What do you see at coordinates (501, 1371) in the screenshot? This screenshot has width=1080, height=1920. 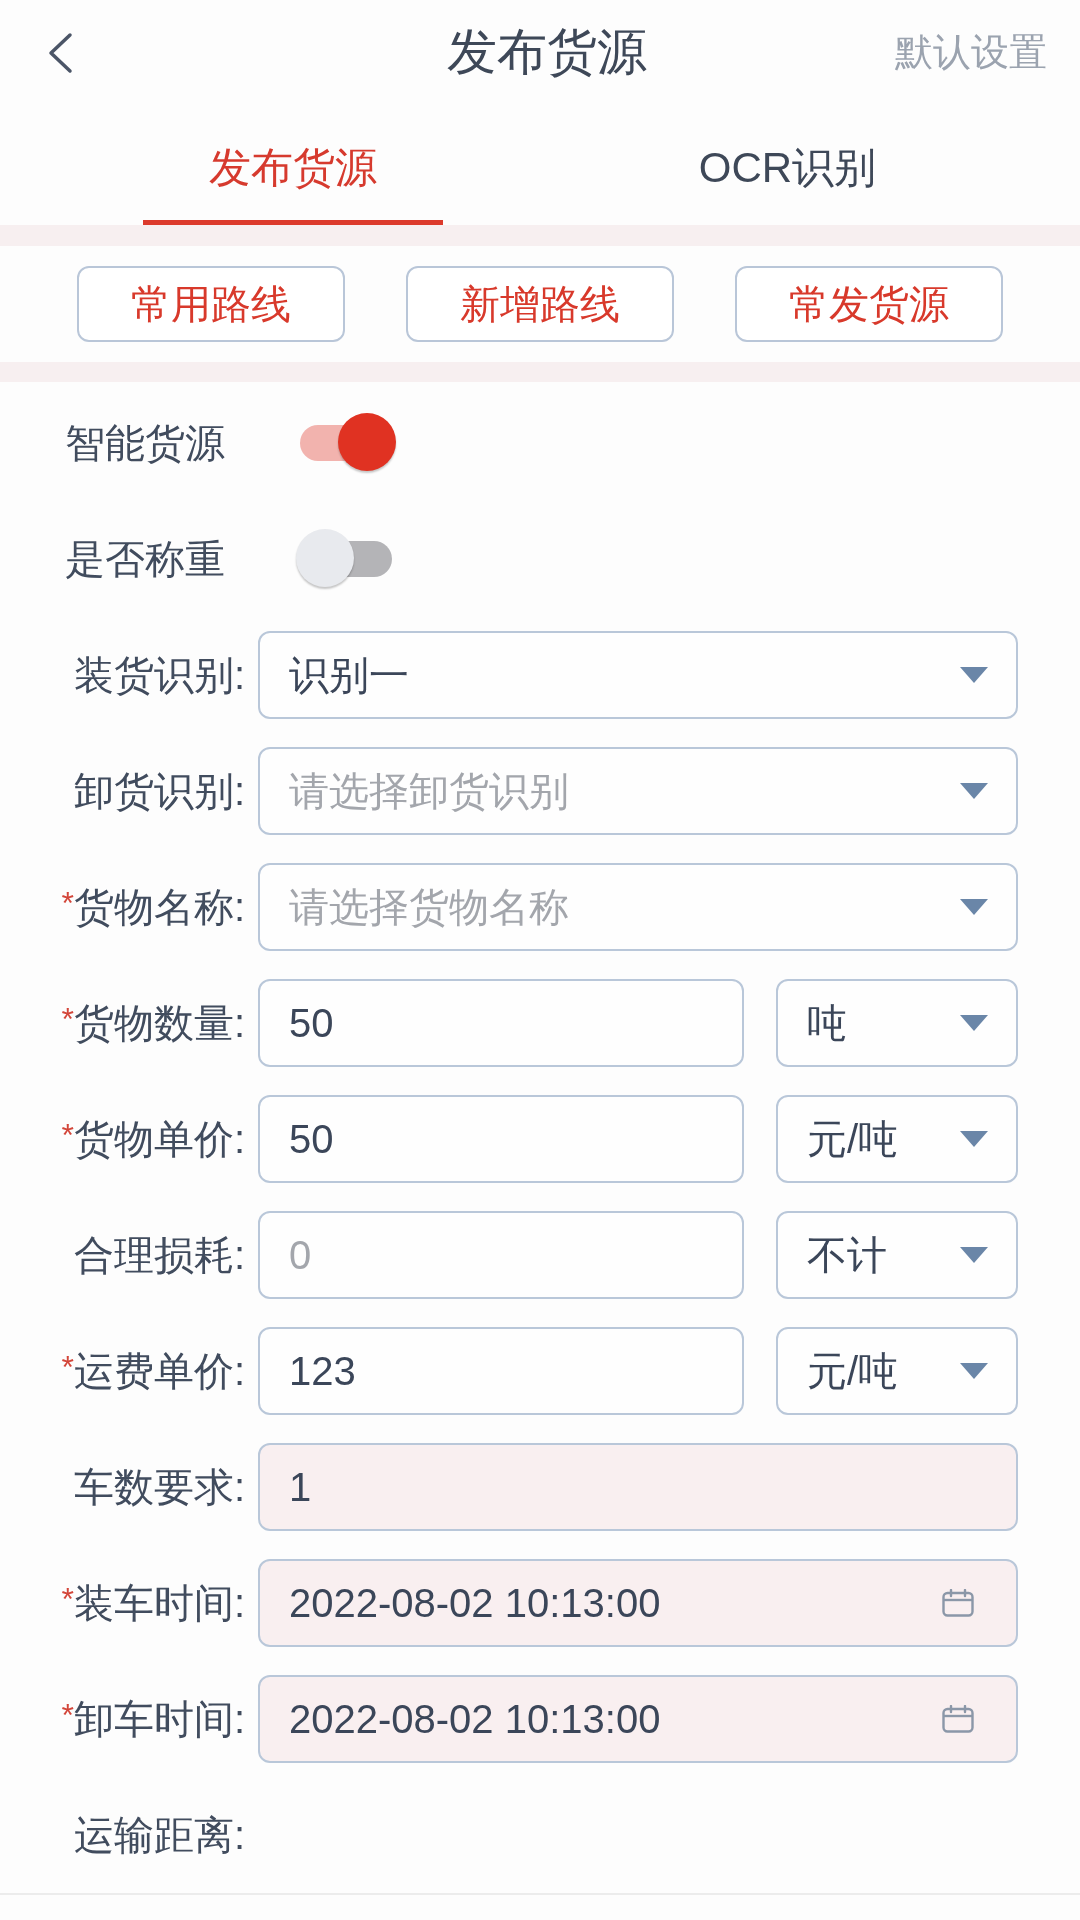 I see `input-field: 123` at bounding box center [501, 1371].